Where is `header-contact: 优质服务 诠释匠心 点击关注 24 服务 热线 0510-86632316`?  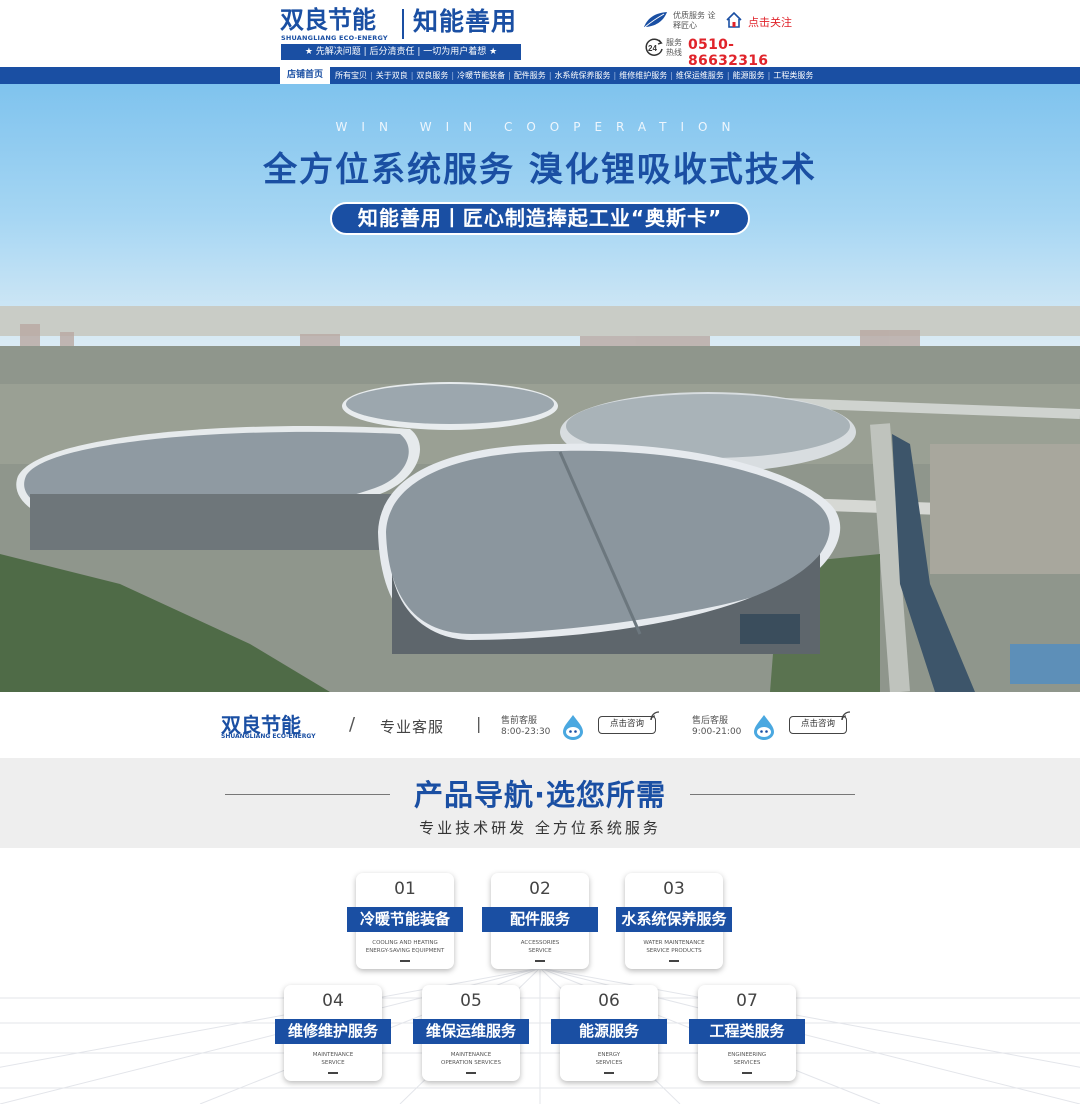 header-contact: 优质服务 诠释匠心 点击关注 24 服务 热线 0510-86632316 is located at coordinates (727, 39).